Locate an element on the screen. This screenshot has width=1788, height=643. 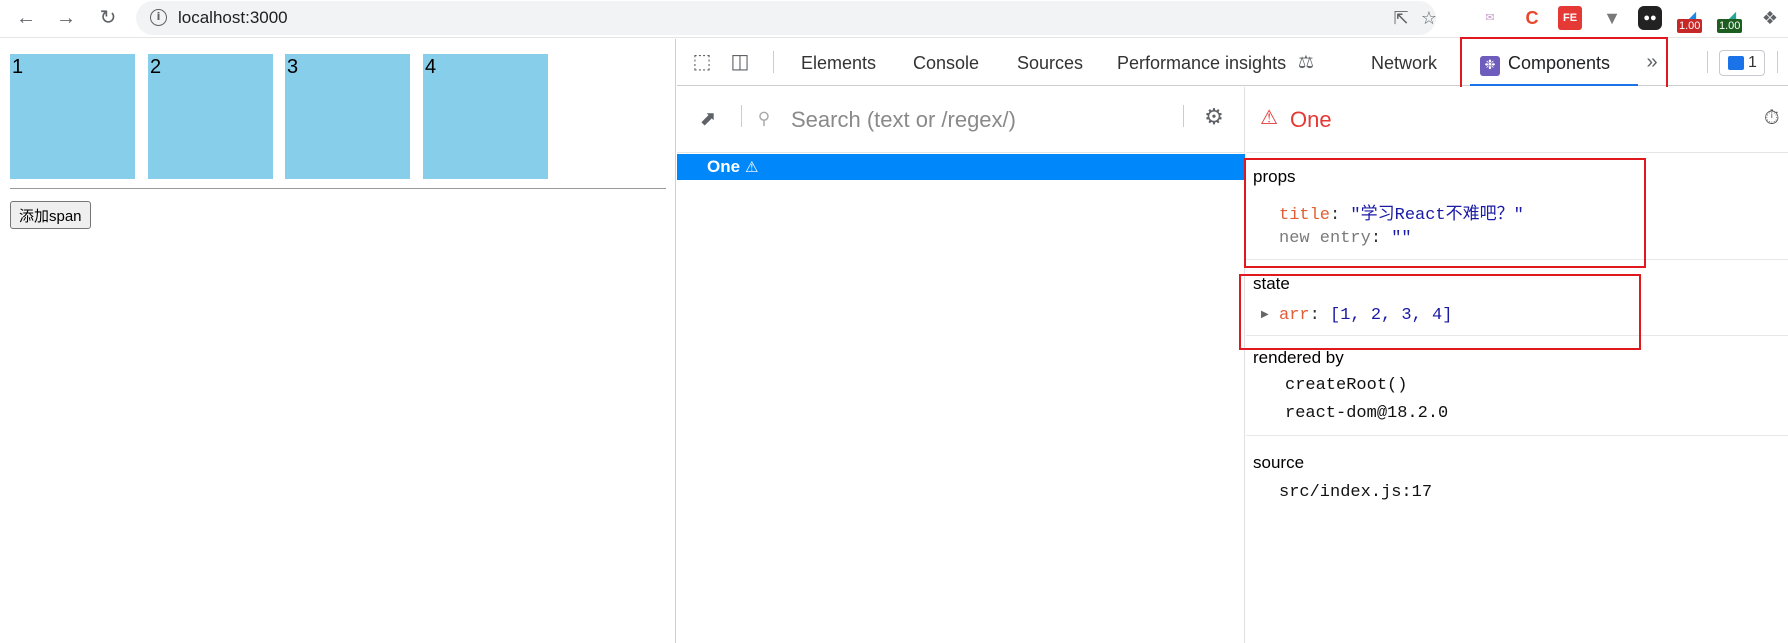
url-text: localhost:3000 is located at coordinates (233, 18).